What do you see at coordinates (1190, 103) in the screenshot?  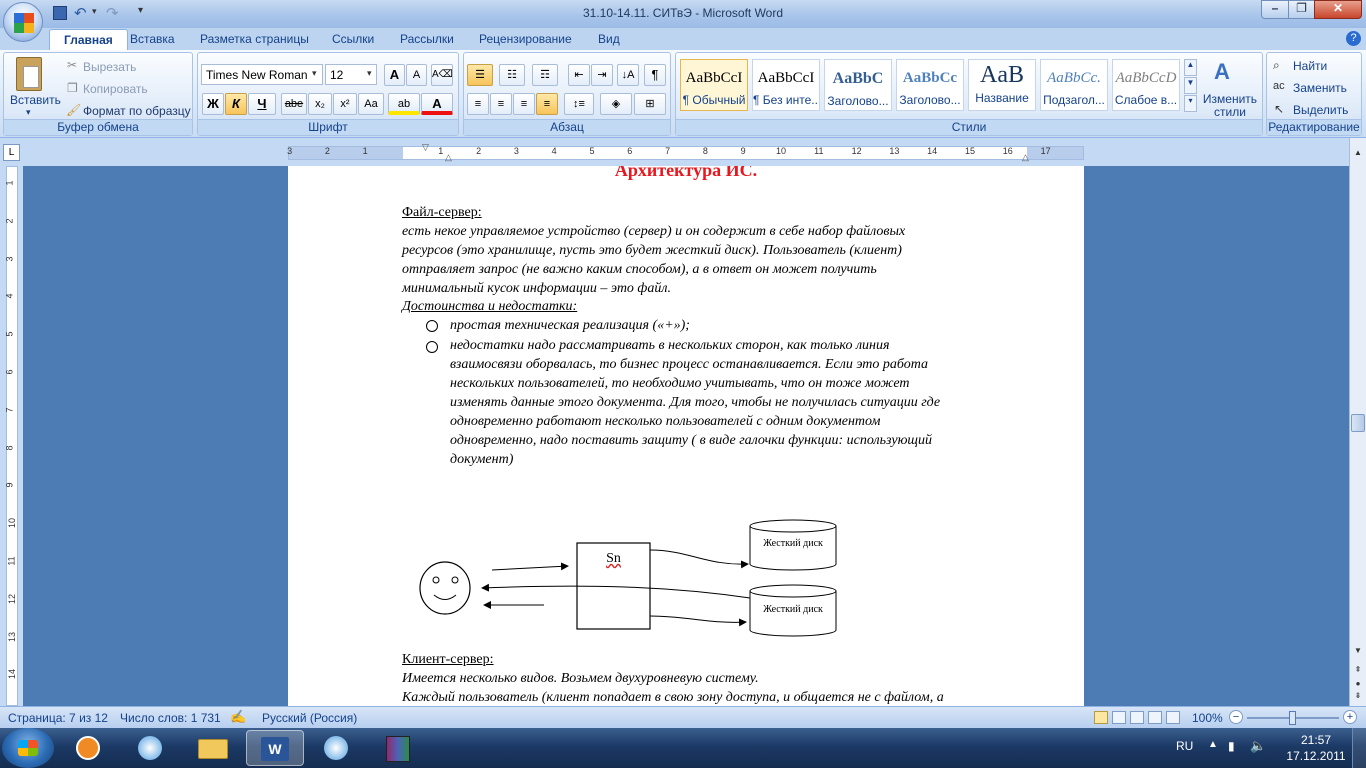 I see `styles-more-icon: ▾` at bounding box center [1190, 103].